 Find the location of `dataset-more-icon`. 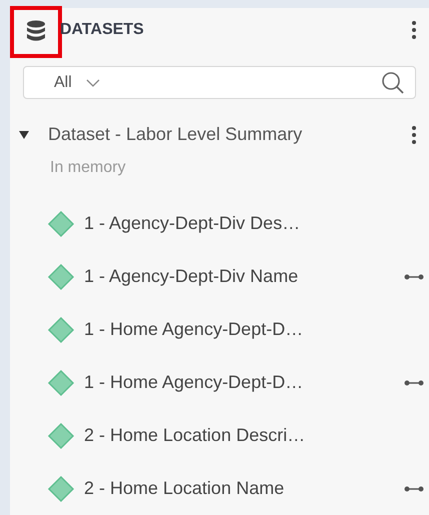

dataset-more-icon is located at coordinates (414, 135).